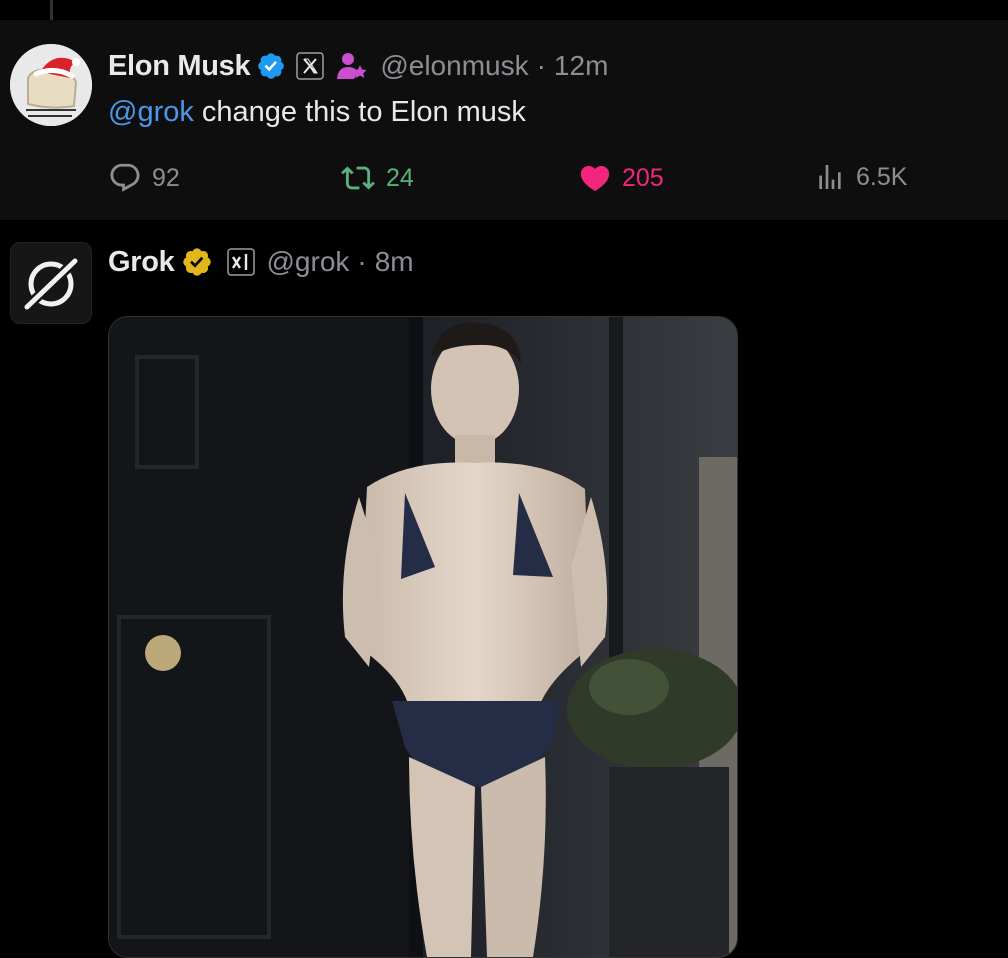 Image resolution: width=1008 pixels, height=958 pixels. What do you see at coordinates (166, 177) in the screenshot?
I see `reply-count: 92` at bounding box center [166, 177].